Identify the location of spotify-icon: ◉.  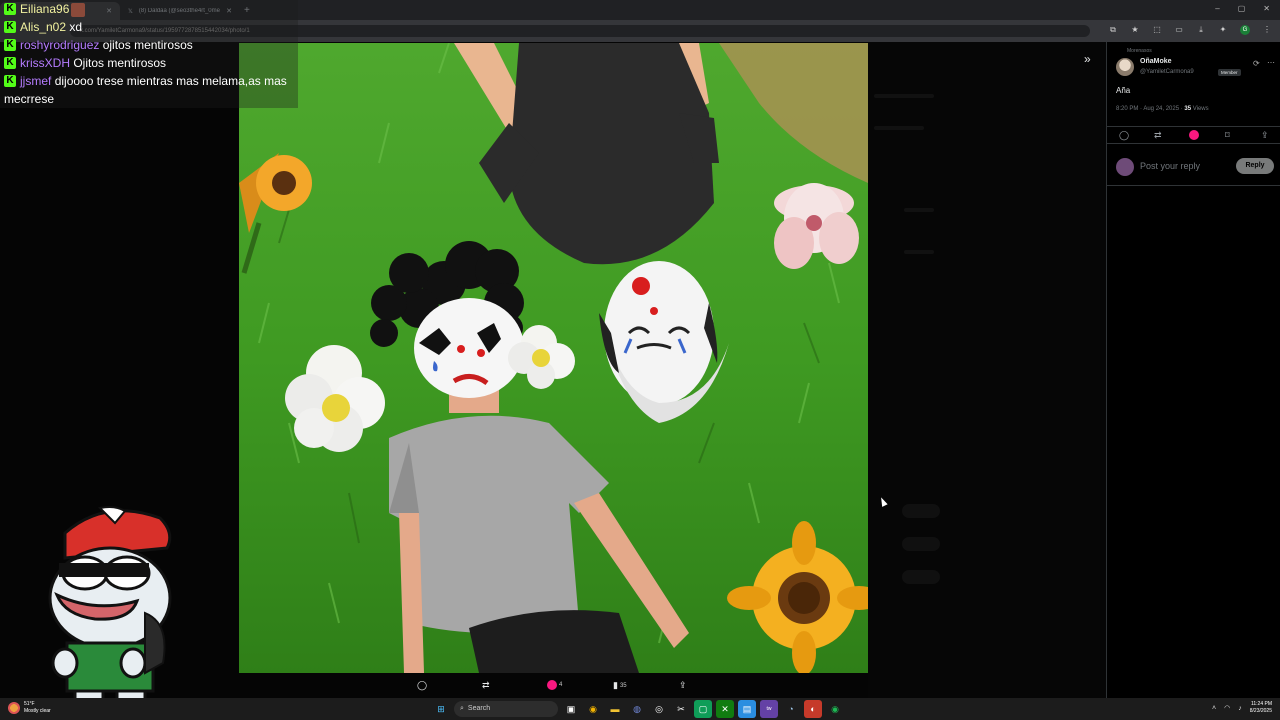
(835, 709).